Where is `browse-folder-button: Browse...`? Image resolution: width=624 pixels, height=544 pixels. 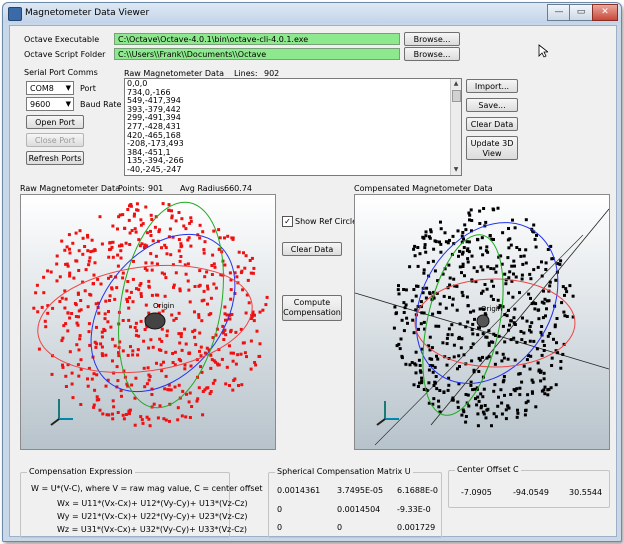
browse-folder-button: Browse... is located at coordinates (432, 54).